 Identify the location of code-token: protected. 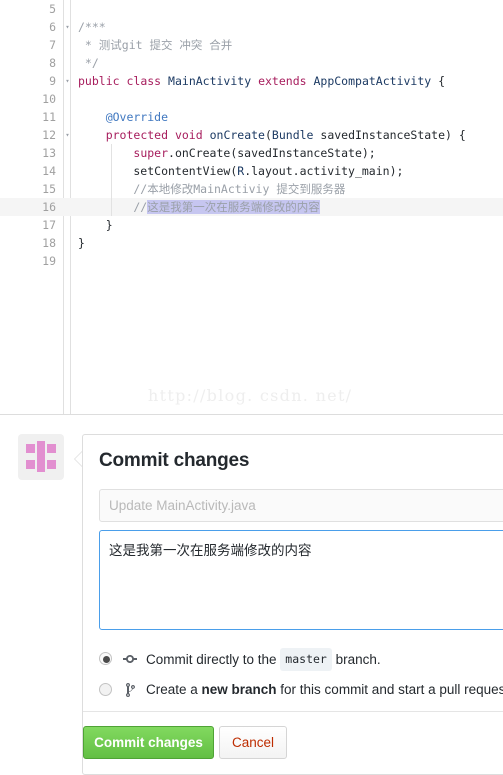
(137, 135).